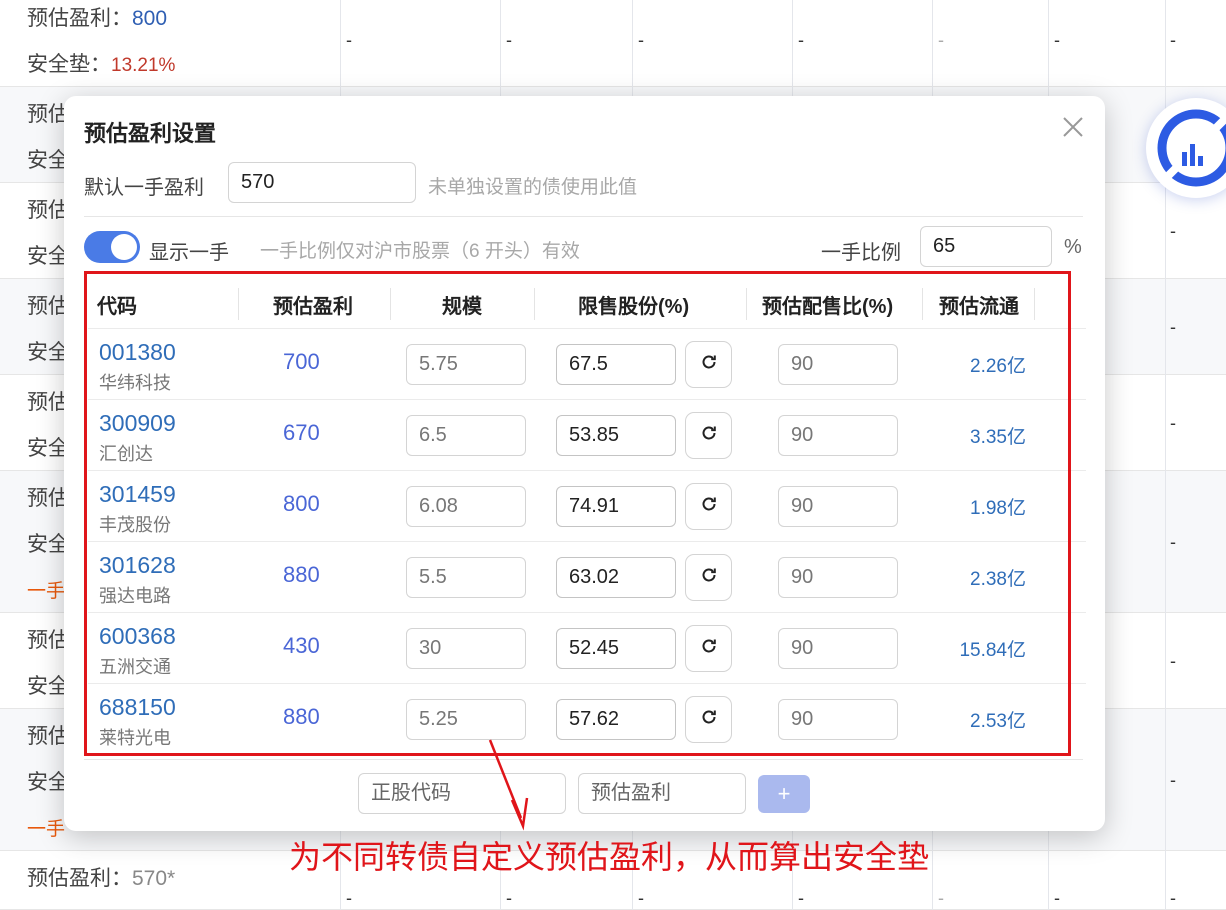 The height and width of the screenshot is (910, 1226). Describe the element at coordinates (613, 43) in the screenshot. I see `table-row` at that location.